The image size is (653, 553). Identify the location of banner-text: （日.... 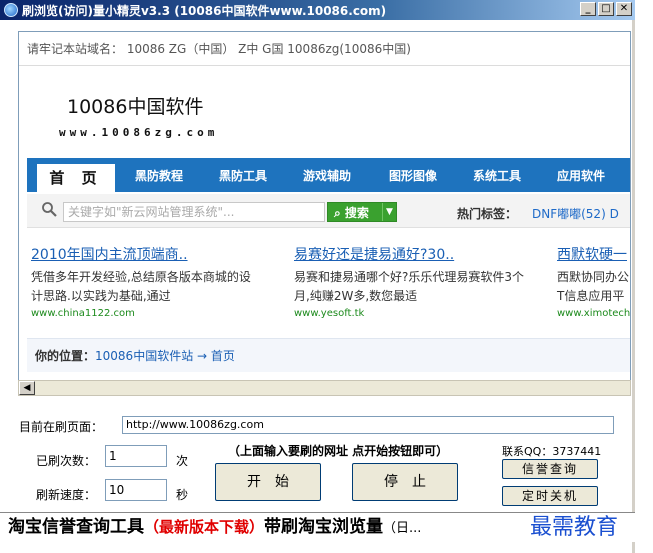
(402, 528).